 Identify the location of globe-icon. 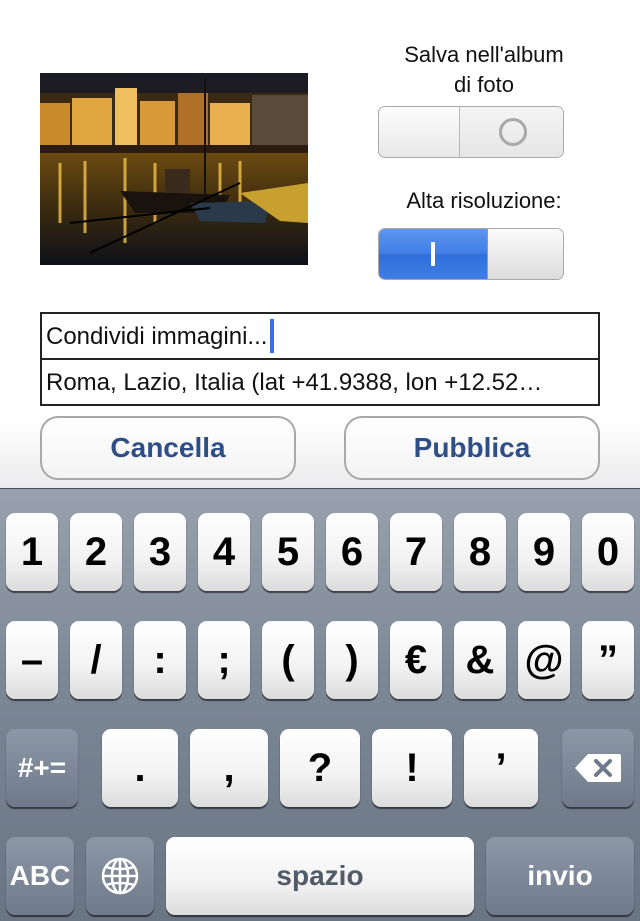
(120, 876).